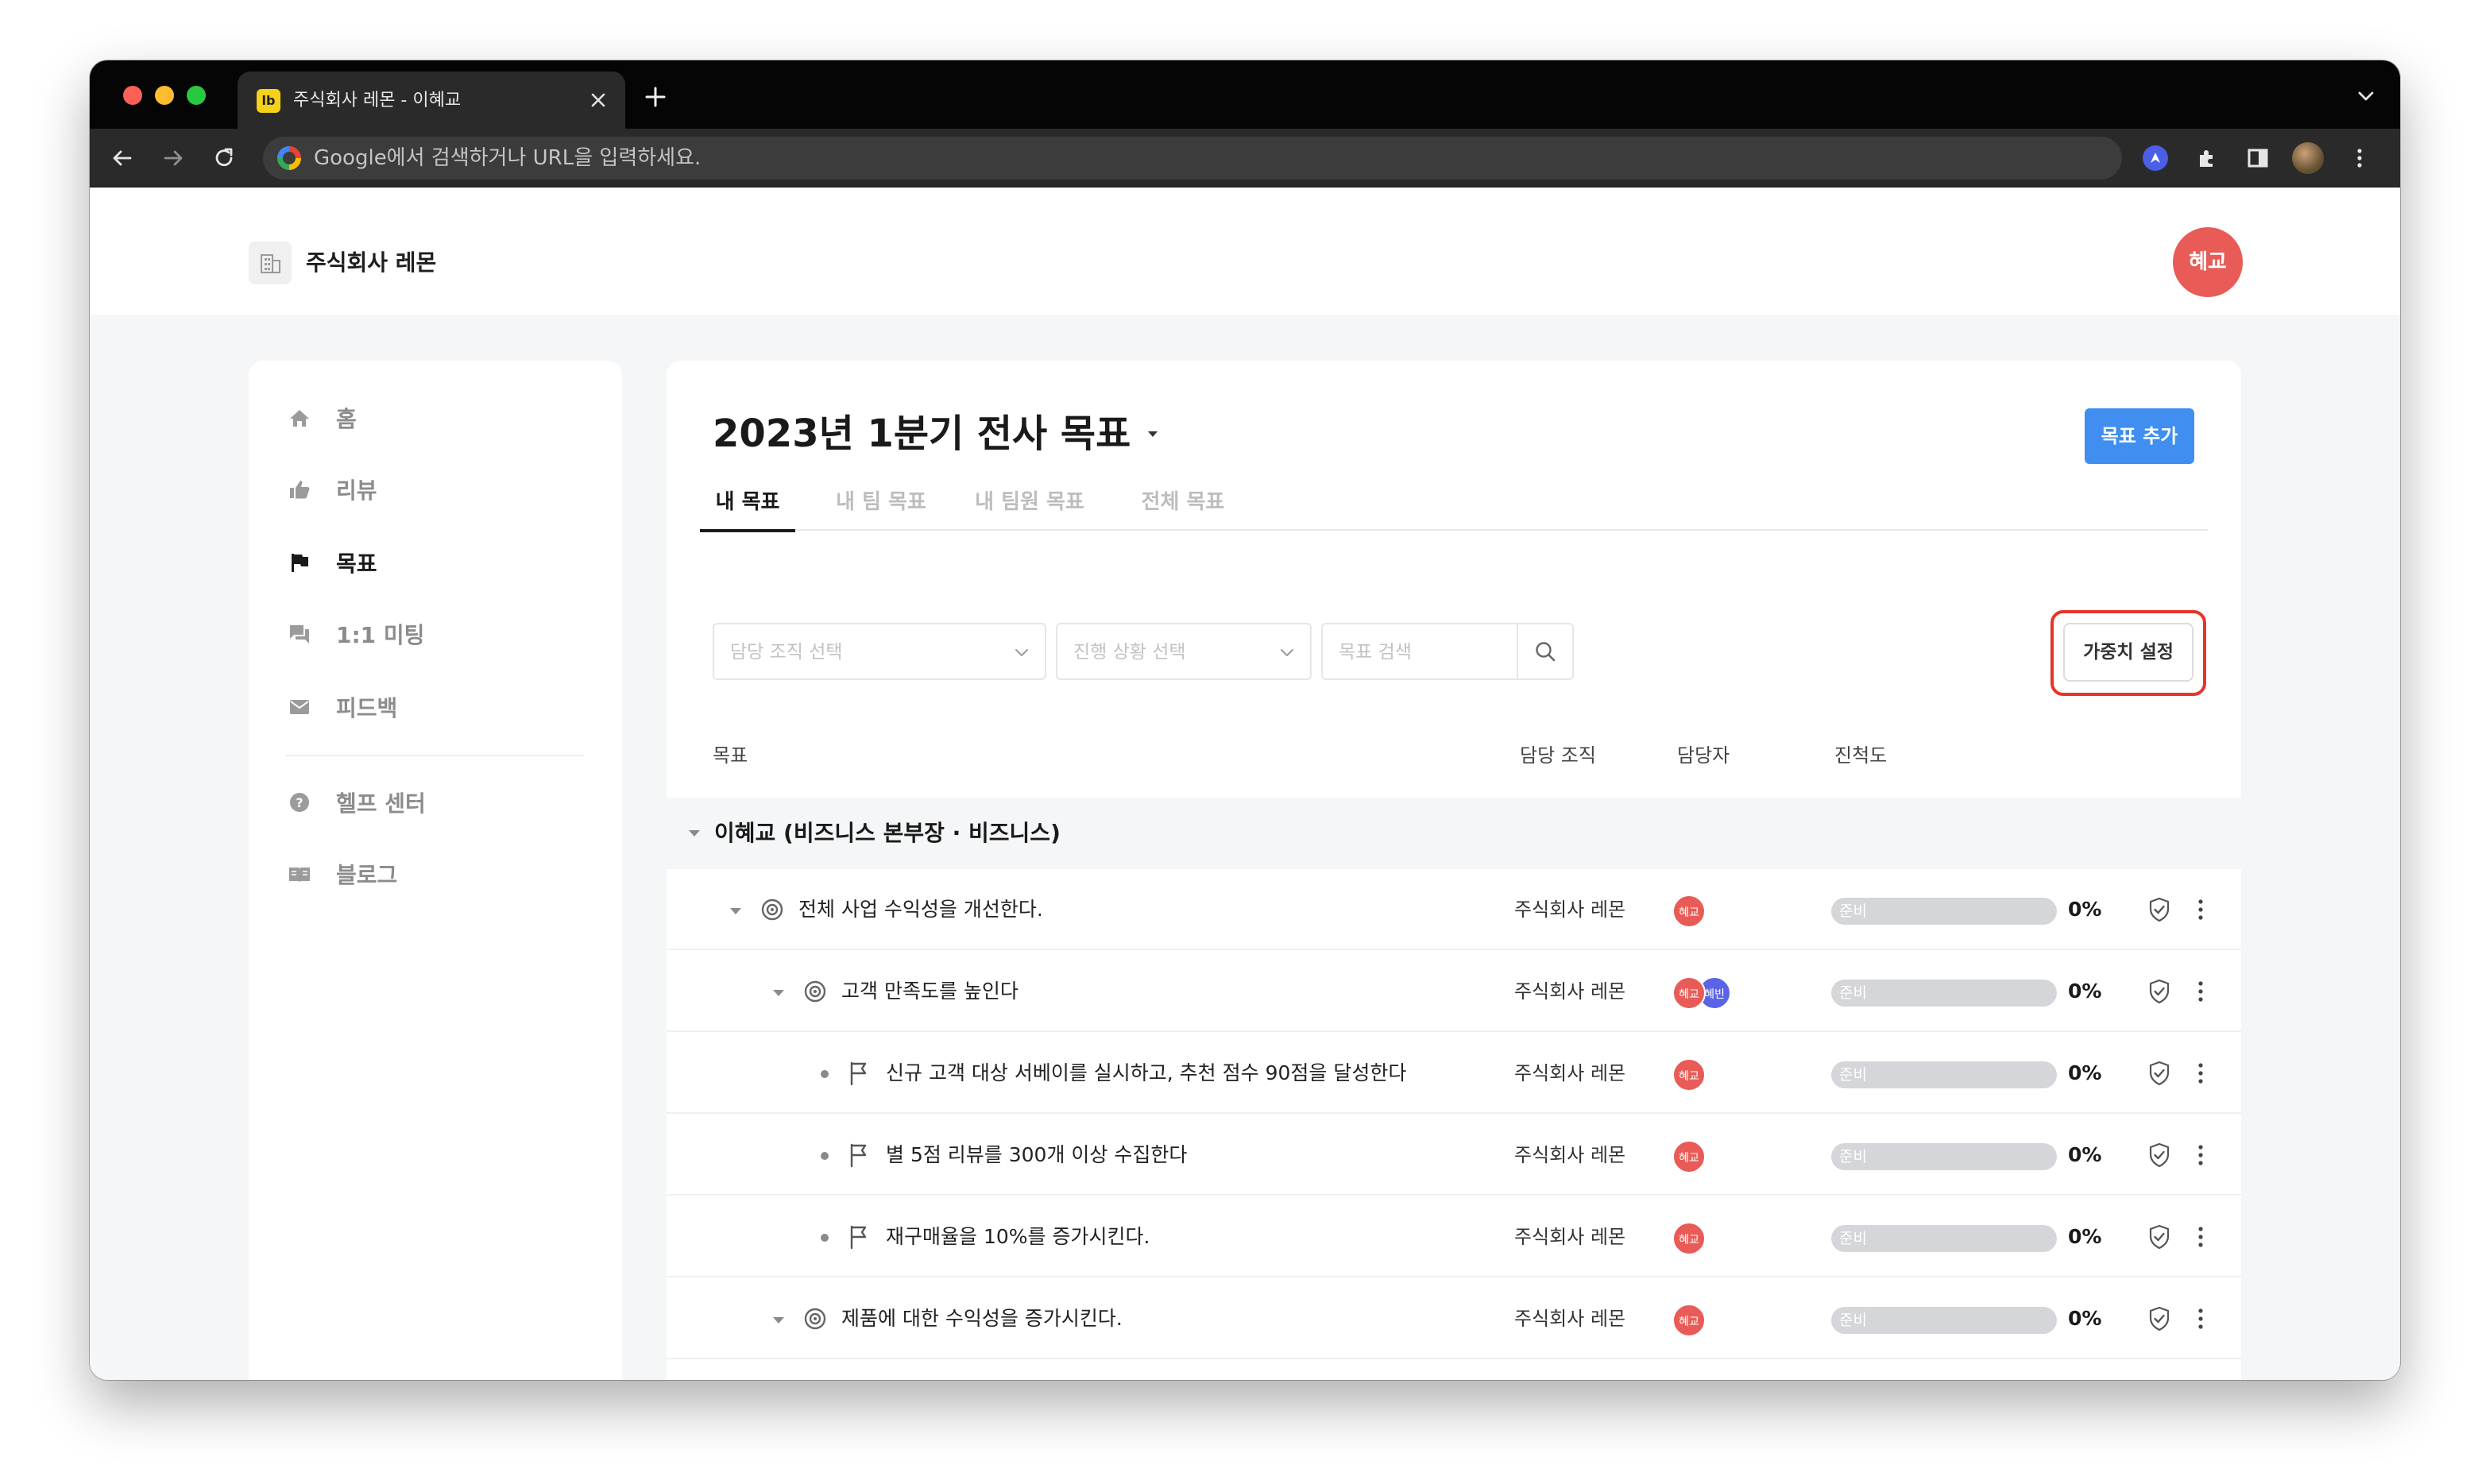 The image size is (2466, 1484). I want to click on tab-close-icon, so click(598, 100).